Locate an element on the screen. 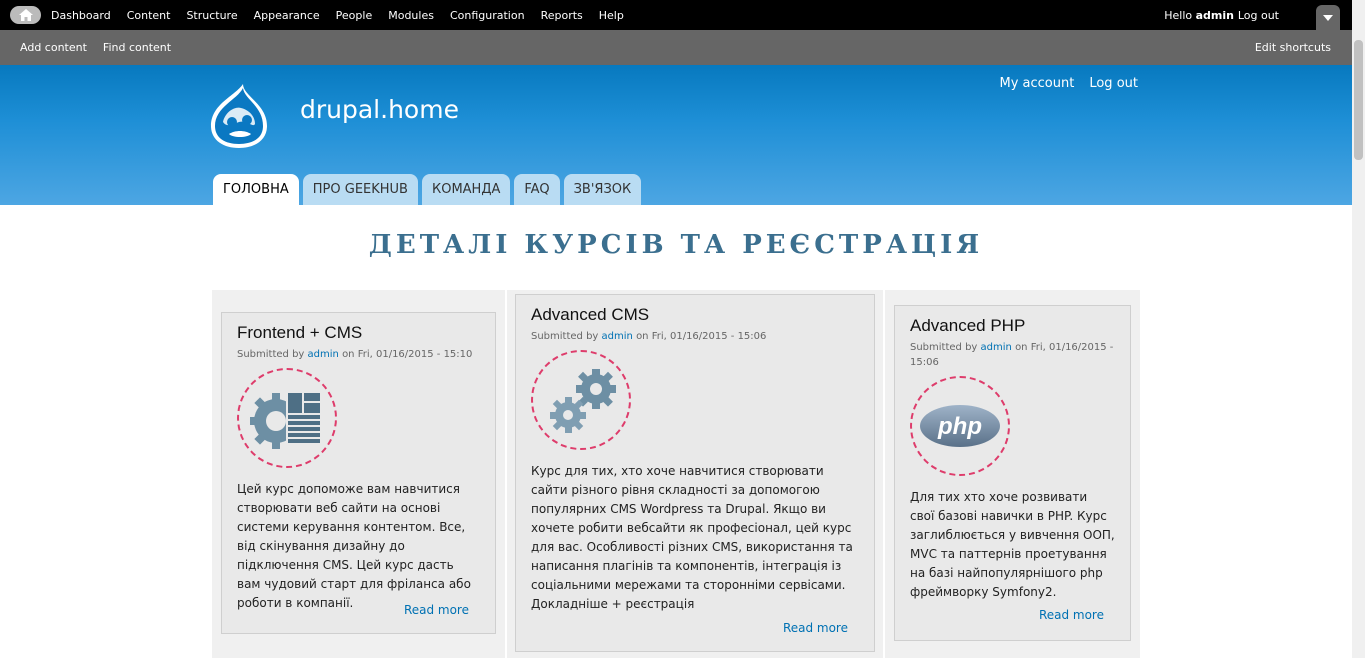 Image resolution: width=1365 pixels, height=658 pixels. tab-about-geekhub: ПРО GEEKHUB is located at coordinates (360, 189).